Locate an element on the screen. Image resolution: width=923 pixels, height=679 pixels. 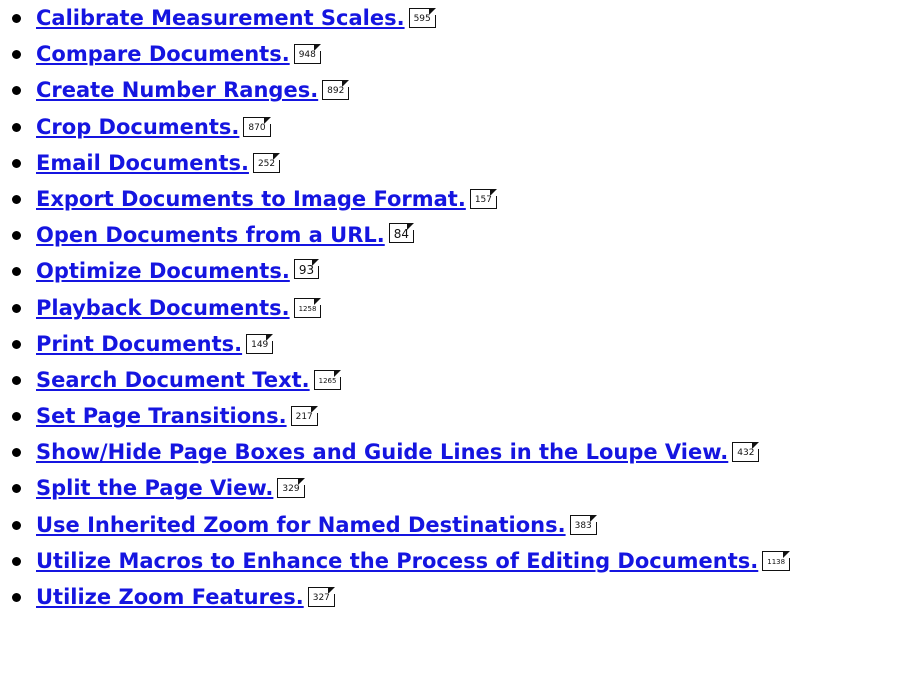
list-item: Export Documents to Image Format. 157 is located at coordinates (395, 199).